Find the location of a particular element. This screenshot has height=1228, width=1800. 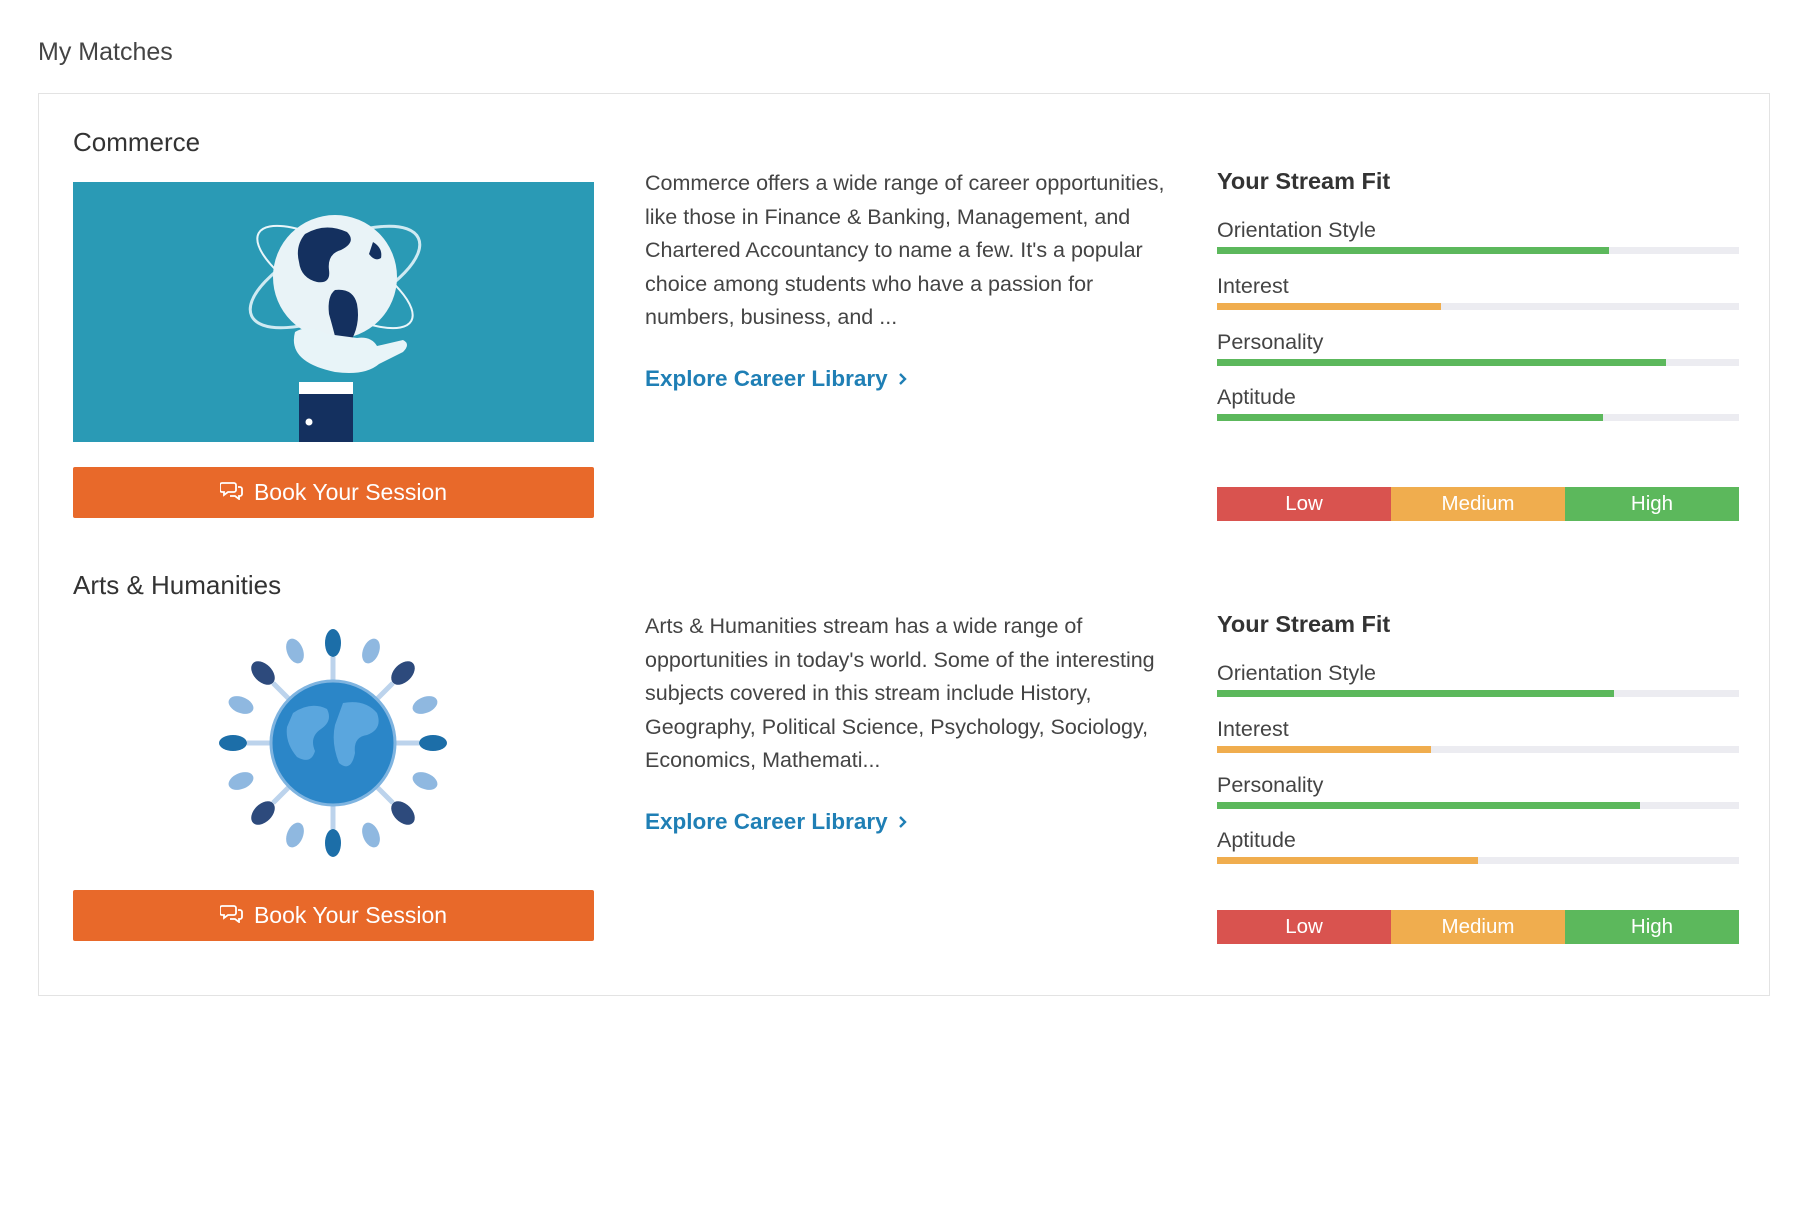

arts-humanities-image is located at coordinates (333, 755).